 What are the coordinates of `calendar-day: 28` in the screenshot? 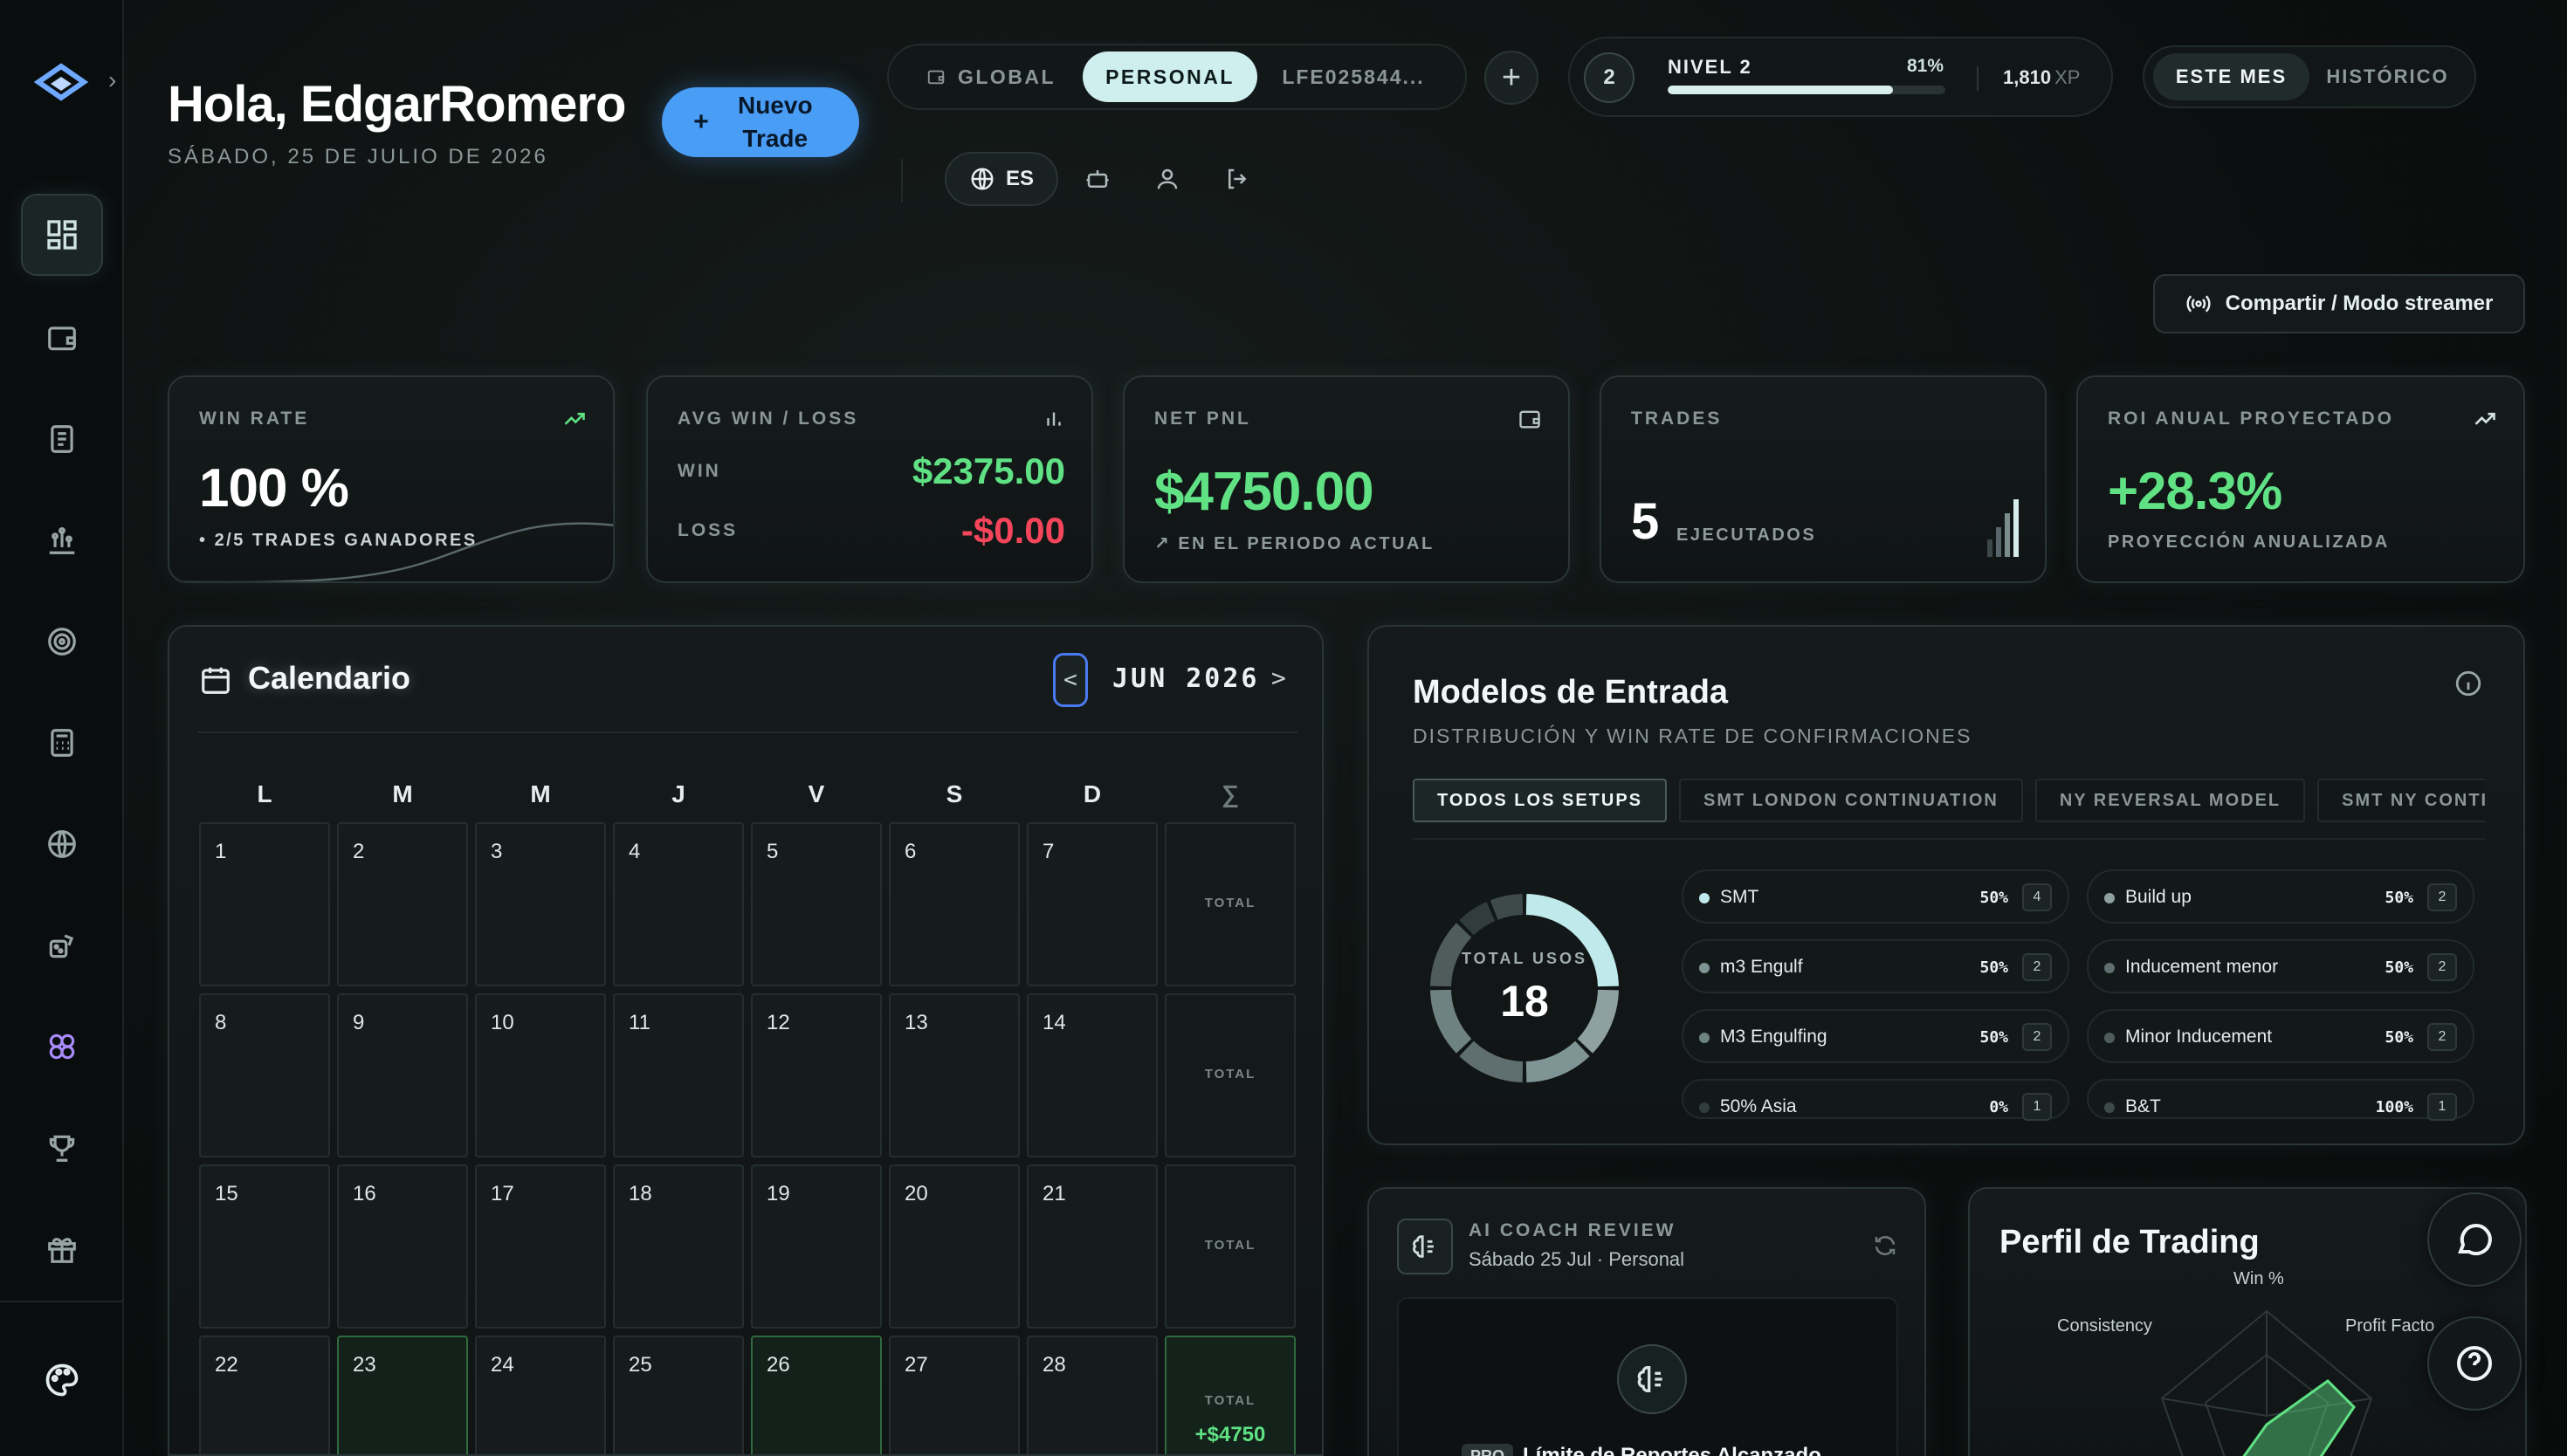 It's located at (1092, 1395).